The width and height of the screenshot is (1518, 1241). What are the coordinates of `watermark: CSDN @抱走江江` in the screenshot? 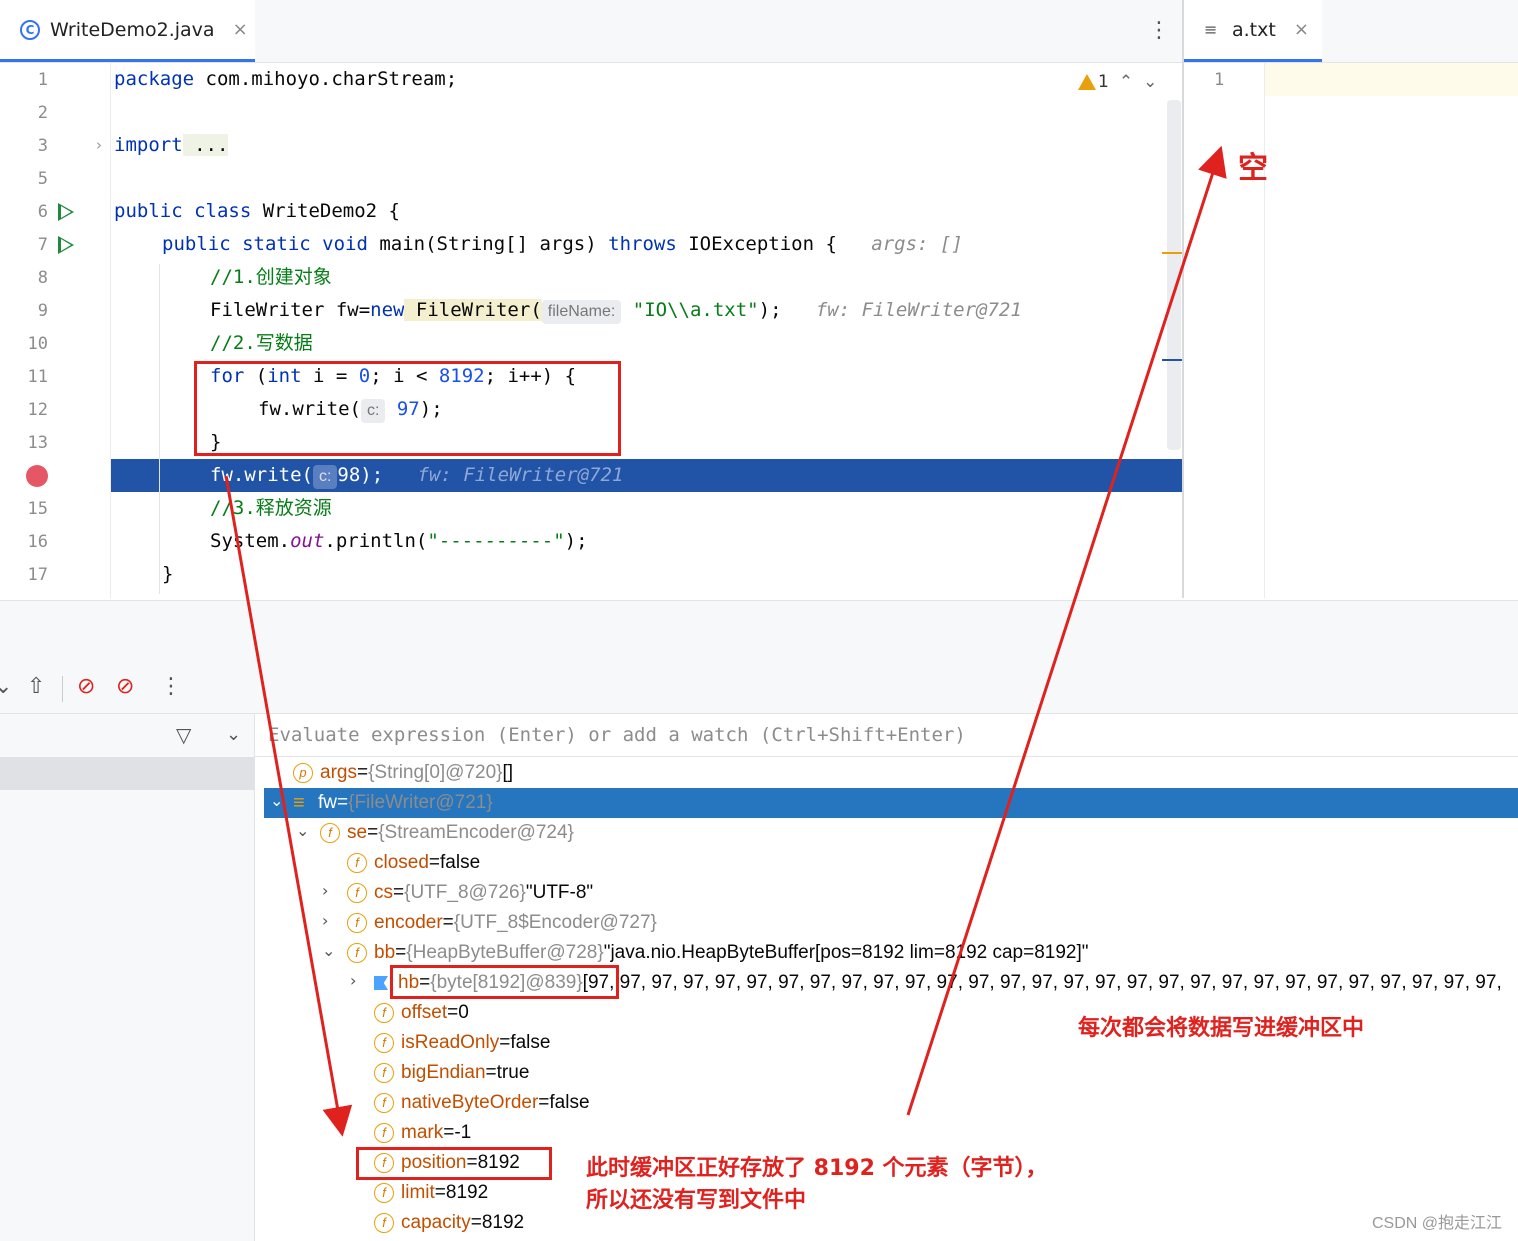 It's located at (1436, 1223).